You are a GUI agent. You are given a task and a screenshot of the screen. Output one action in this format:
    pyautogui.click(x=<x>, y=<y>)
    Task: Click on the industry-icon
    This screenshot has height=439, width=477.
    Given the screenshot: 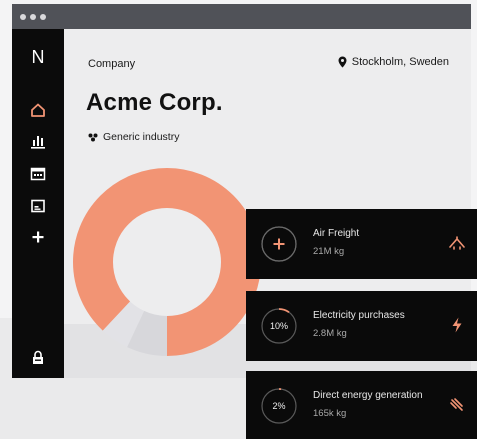 What is the action you would take?
    pyautogui.click(x=93, y=137)
    